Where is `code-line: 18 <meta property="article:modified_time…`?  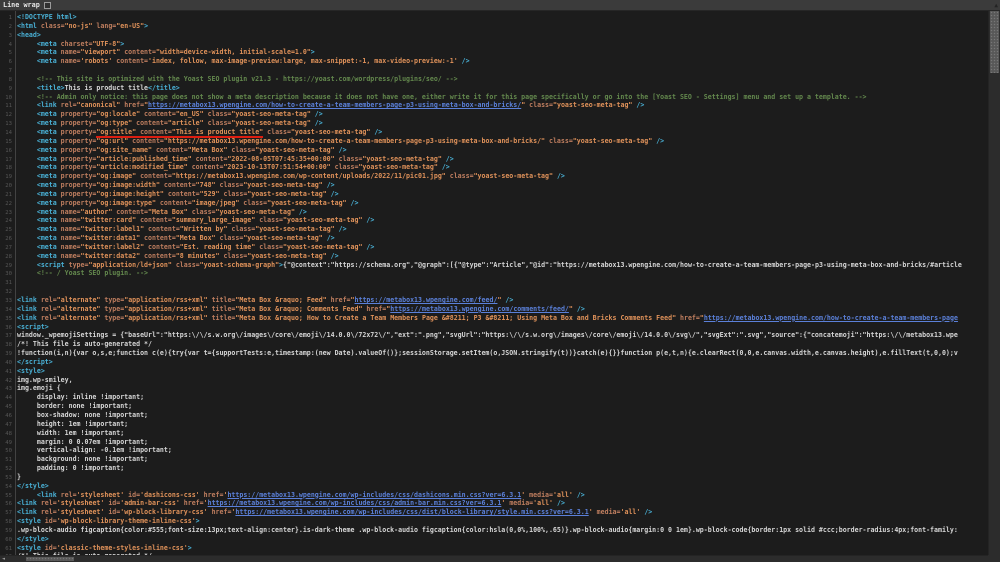 code-line: 18 <meta property="article:modified_time… is located at coordinates (494, 167).